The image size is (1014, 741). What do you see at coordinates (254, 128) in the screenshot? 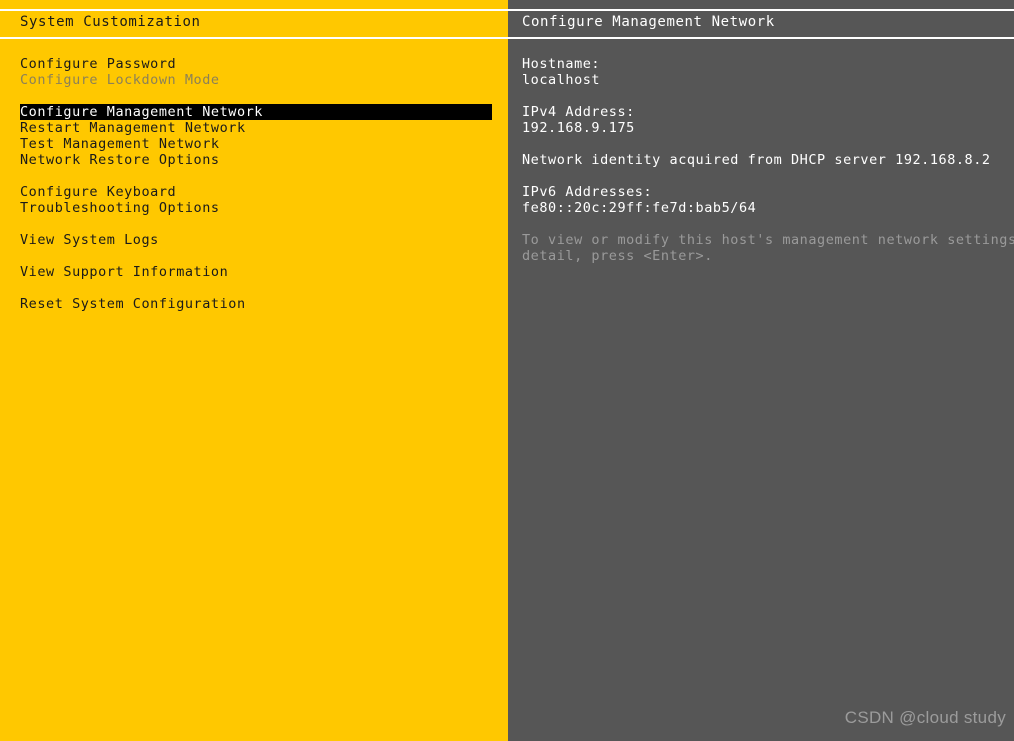
I see `menu-item-restart-management-network: Restart Management Network` at bounding box center [254, 128].